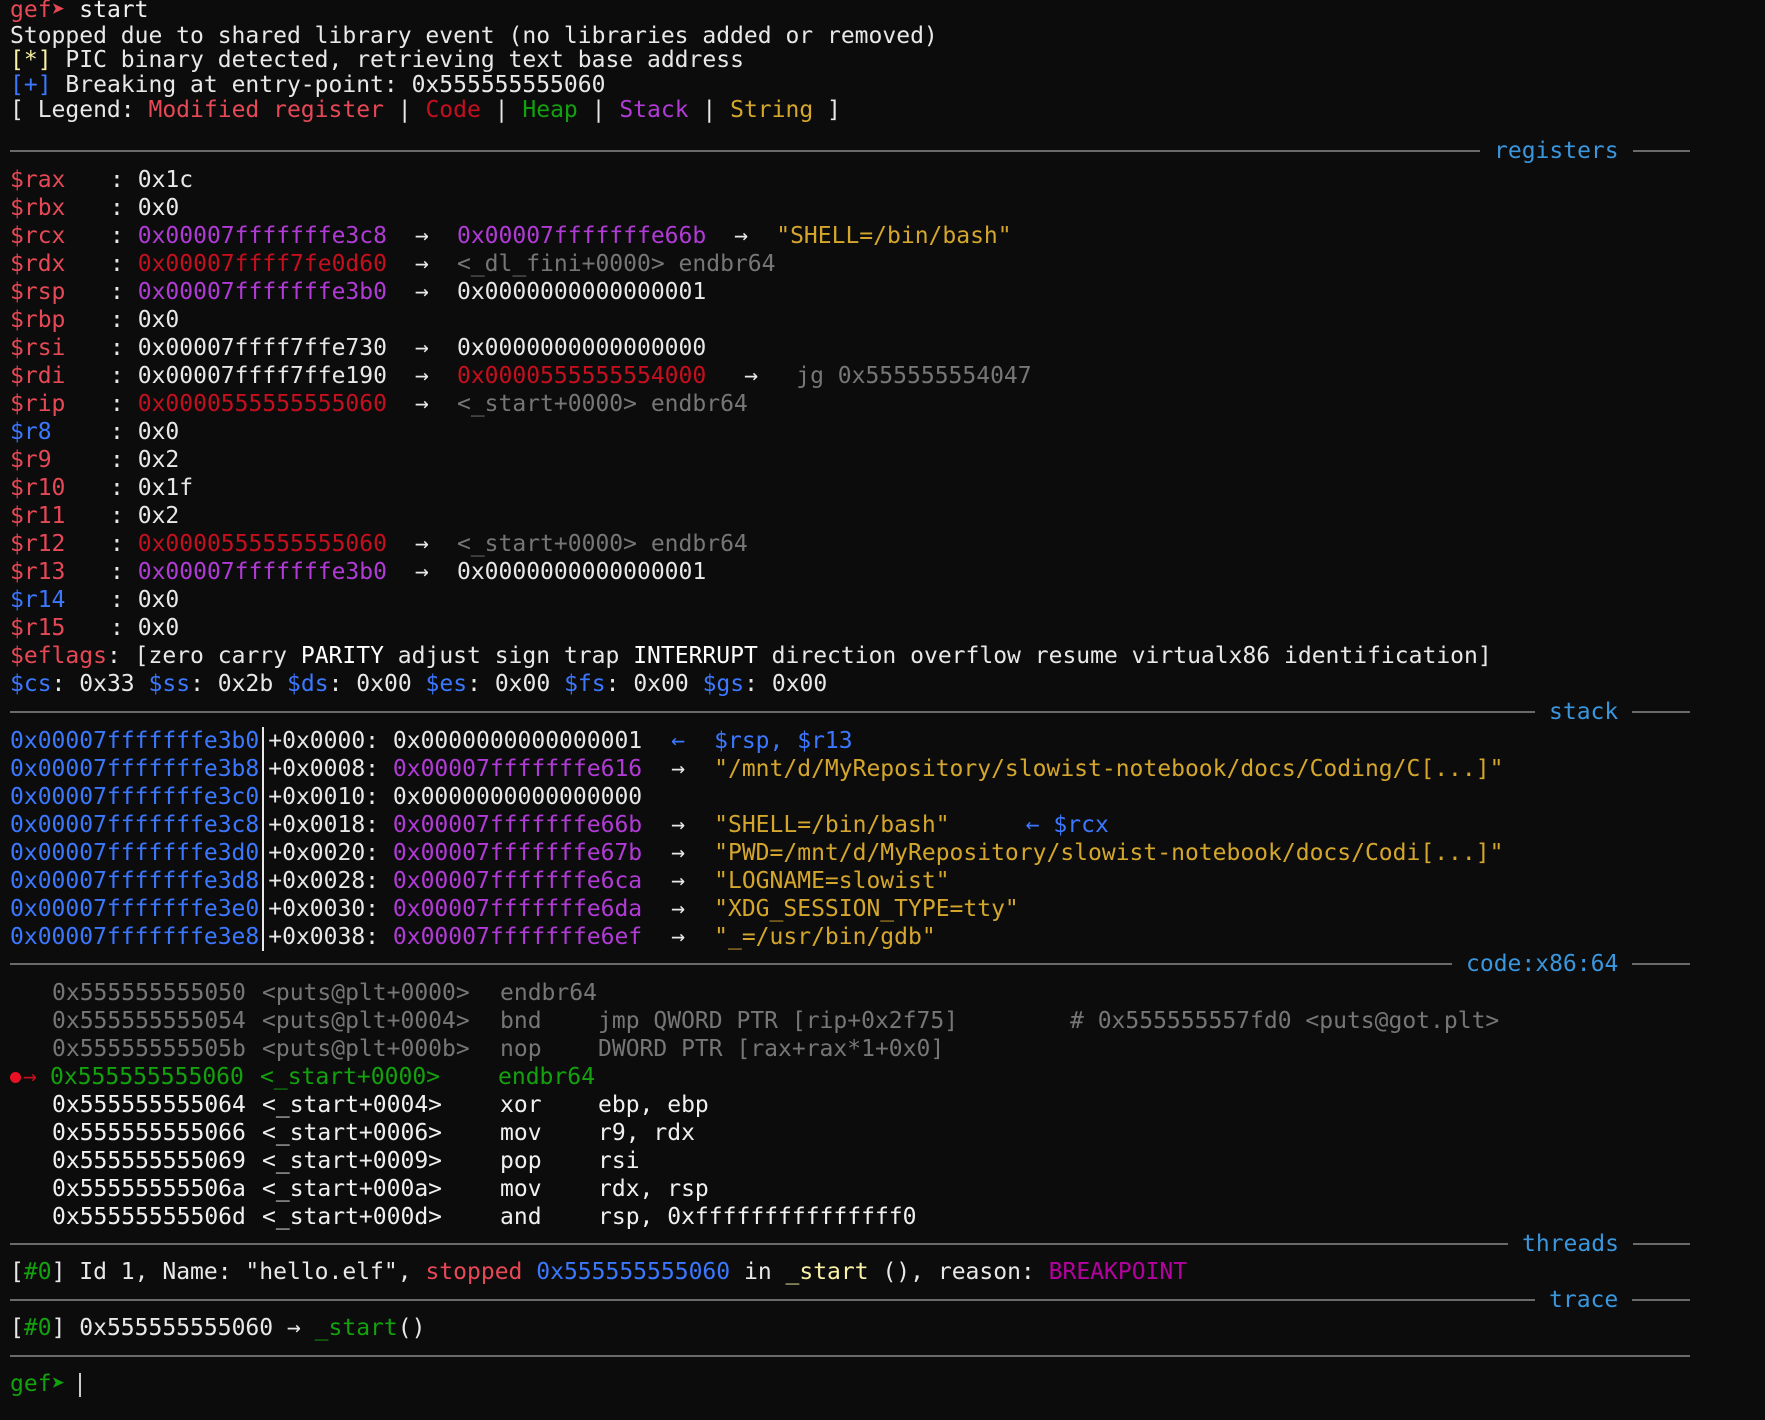  I want to click on register-name: $rip, so click(38, 404).